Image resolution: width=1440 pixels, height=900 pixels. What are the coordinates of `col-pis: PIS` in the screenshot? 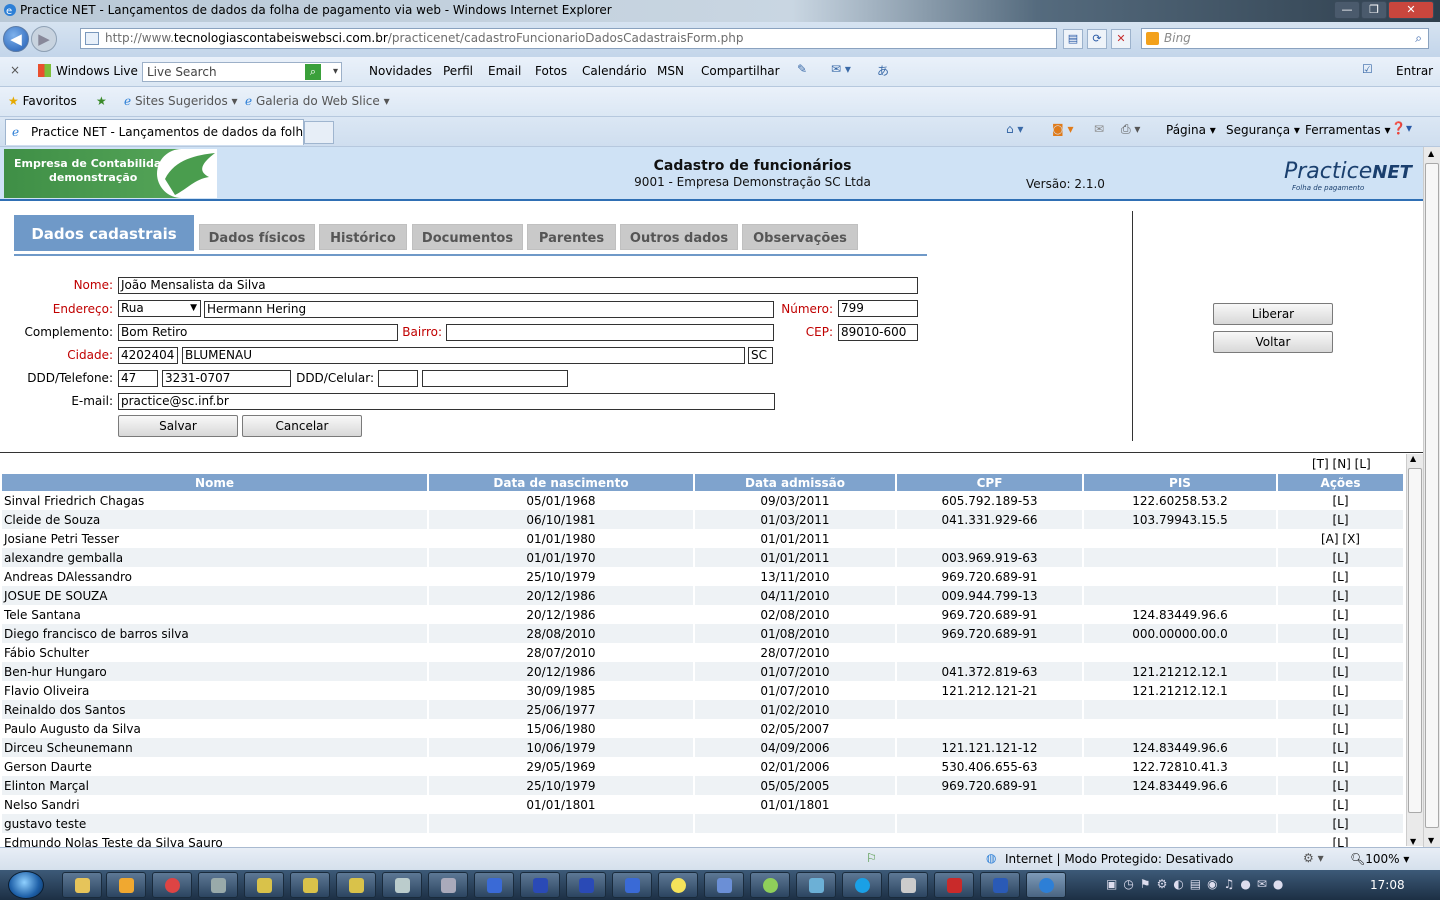 It's located at (1179, 482).